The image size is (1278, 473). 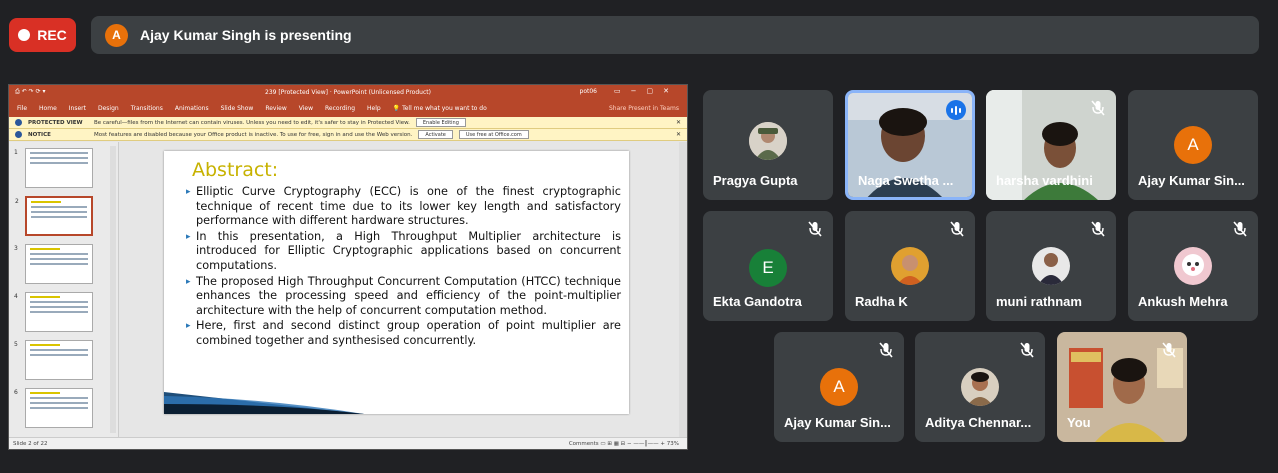 I want to click on slide-thumbnail: 6, so click(x=53, y=408).